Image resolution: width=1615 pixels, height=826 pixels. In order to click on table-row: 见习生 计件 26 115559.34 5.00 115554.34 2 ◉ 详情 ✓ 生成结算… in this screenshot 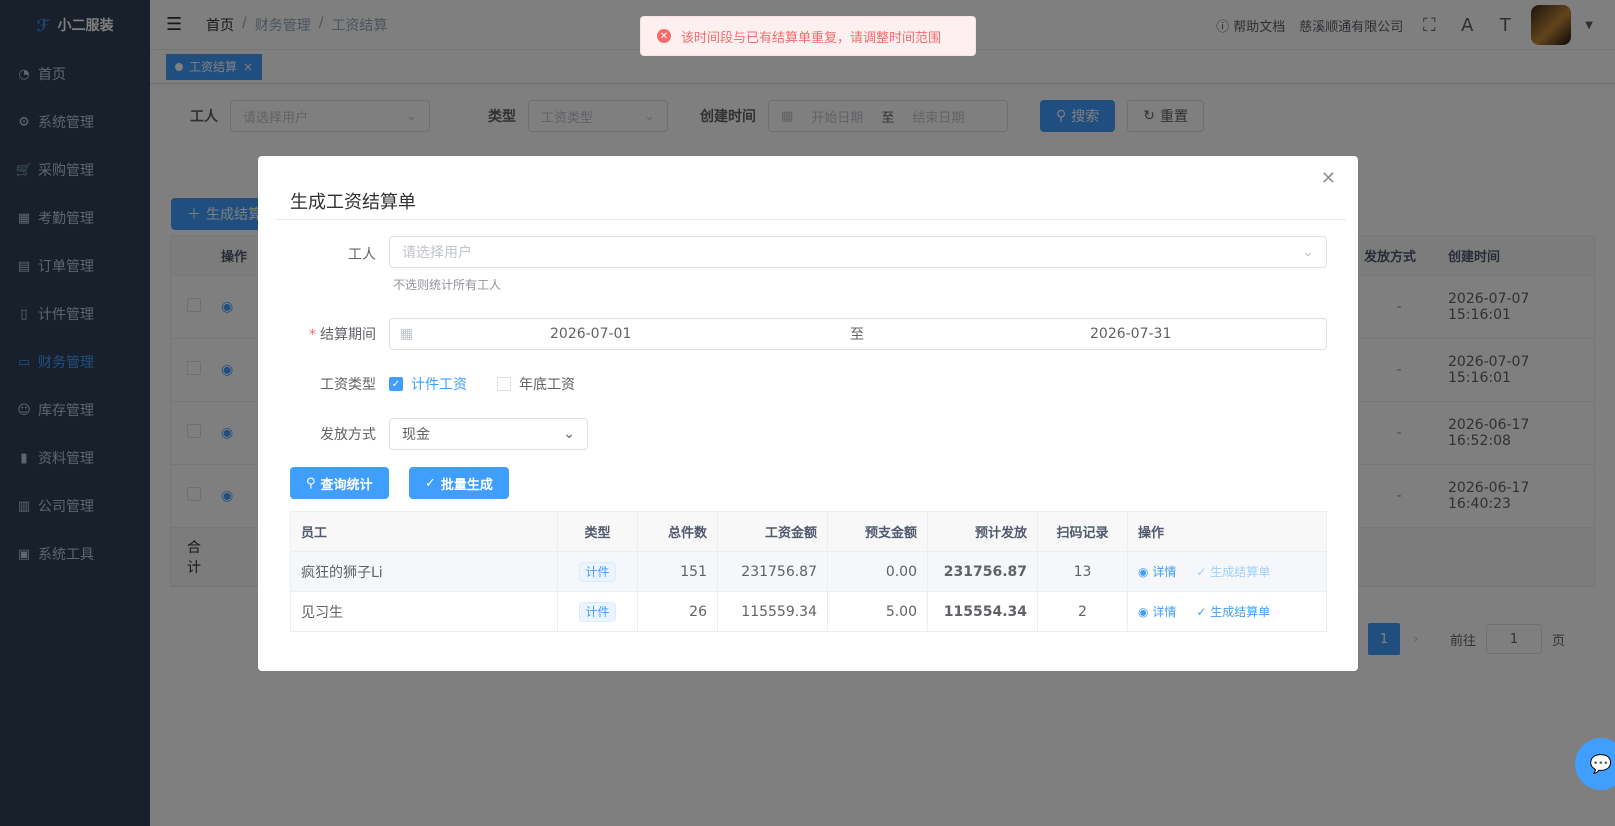, I will do `click(808, 611)`.